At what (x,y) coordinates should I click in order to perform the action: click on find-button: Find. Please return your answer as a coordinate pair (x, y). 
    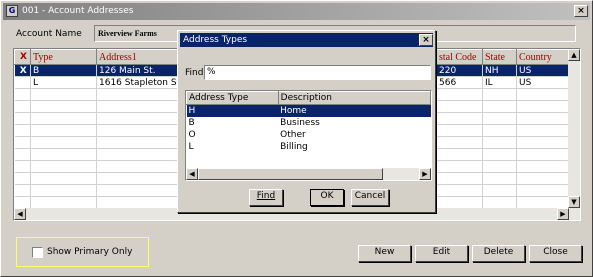
    Looking at the image, I should click on (266, 197).